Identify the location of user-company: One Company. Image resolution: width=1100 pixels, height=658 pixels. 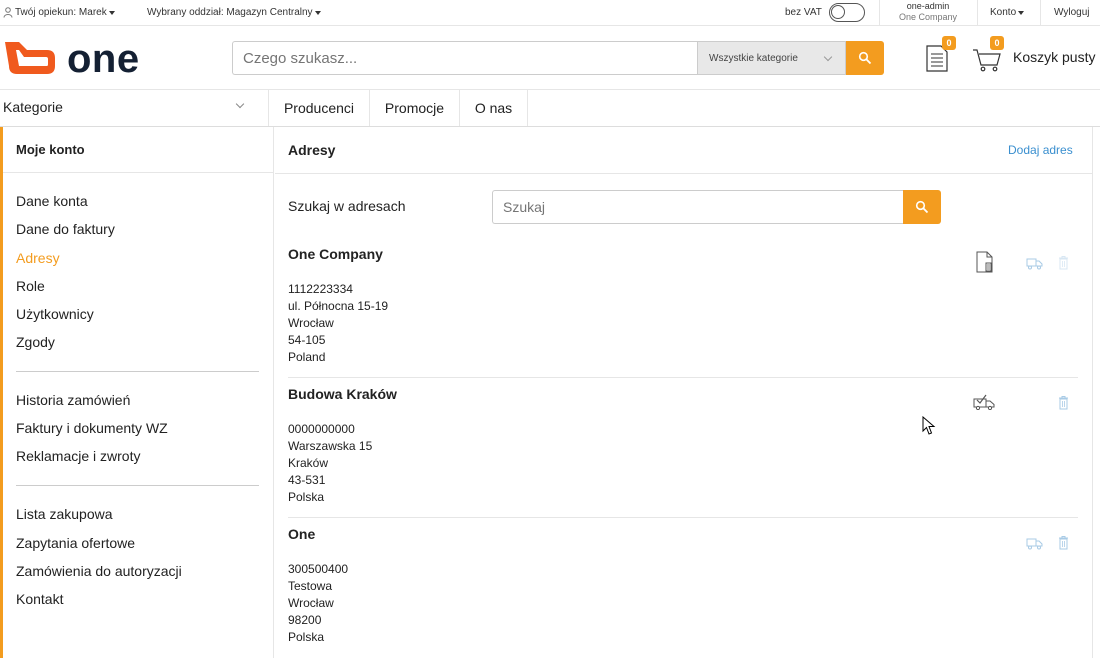
(928, 17).